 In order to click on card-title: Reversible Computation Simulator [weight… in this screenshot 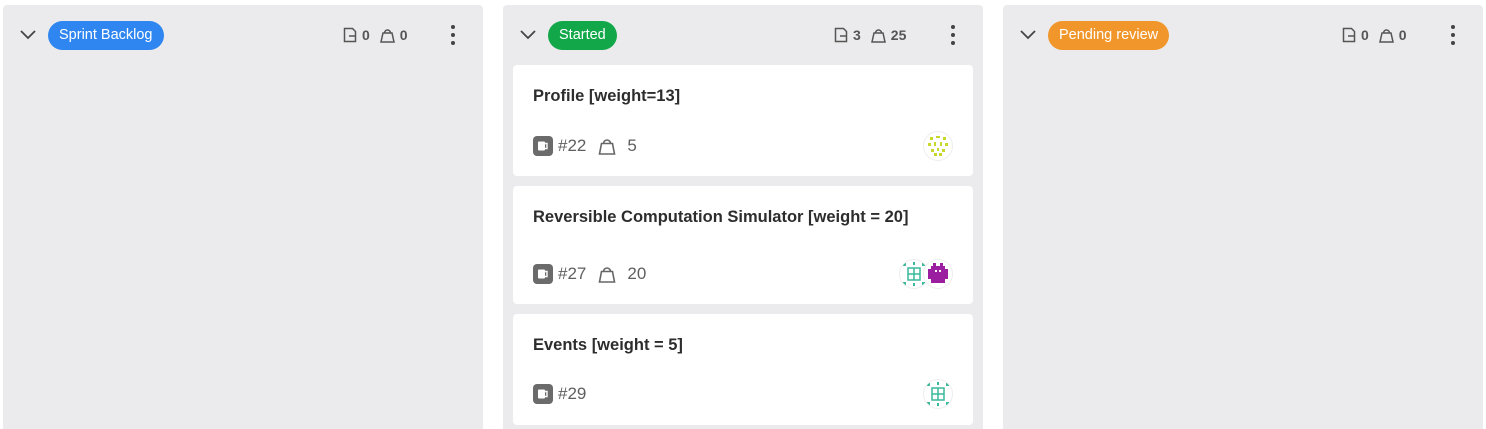, I will do `click(723, 217)`.